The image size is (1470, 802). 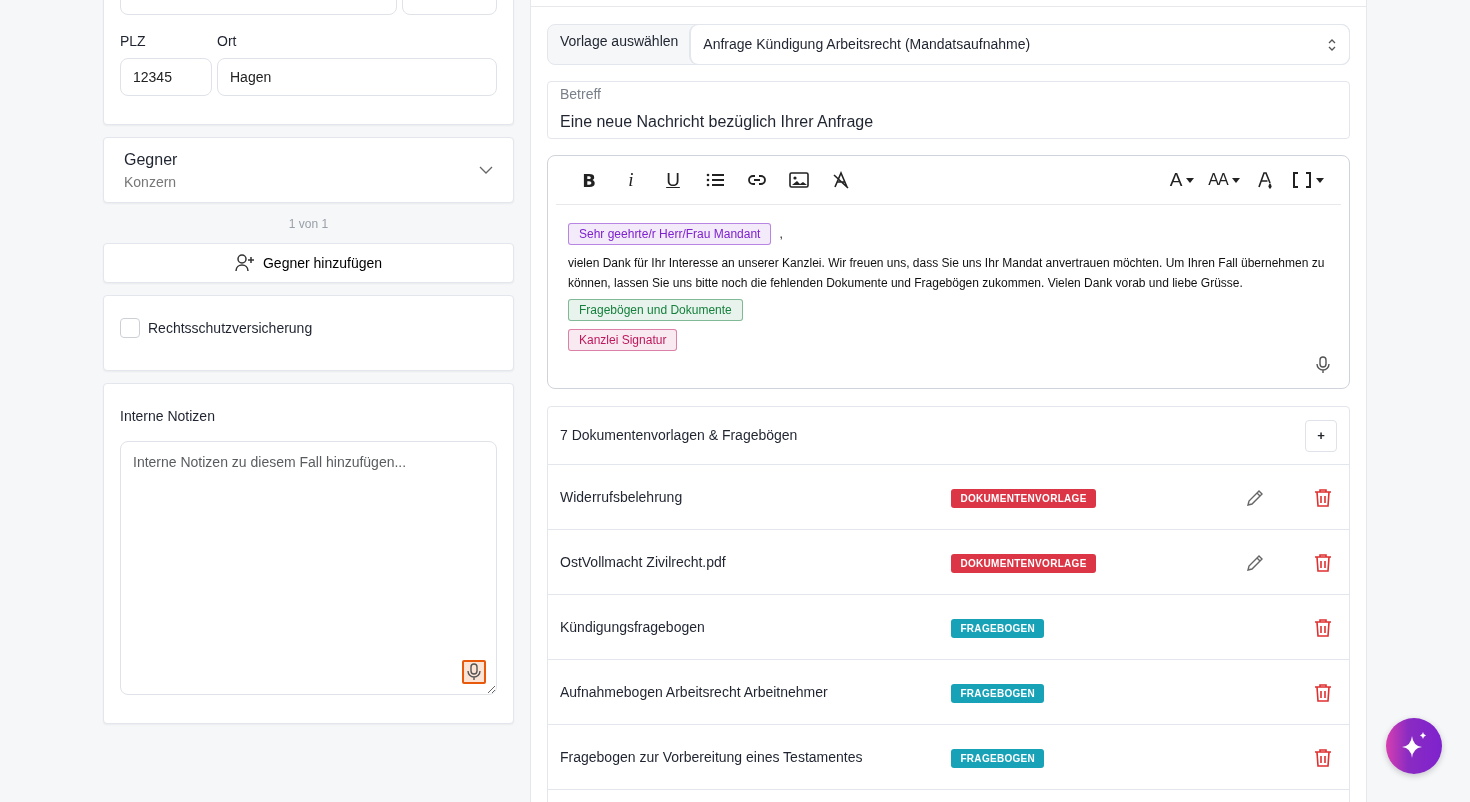 I want to click on email-body-text: vielen Dank für Ihr Interesse an unserer Kanzlei. Wir freuen uns, dass Sie uns Ihr Mandat anvertrauen möchten. Um Ihren Fall übernehmen zu können, lassen Sie uns bitte noch die fehlenden Dokumente und Fragebögen zukommen. Vielen Dank vorab und liebe Grüsse., so click(x=947, y=273).